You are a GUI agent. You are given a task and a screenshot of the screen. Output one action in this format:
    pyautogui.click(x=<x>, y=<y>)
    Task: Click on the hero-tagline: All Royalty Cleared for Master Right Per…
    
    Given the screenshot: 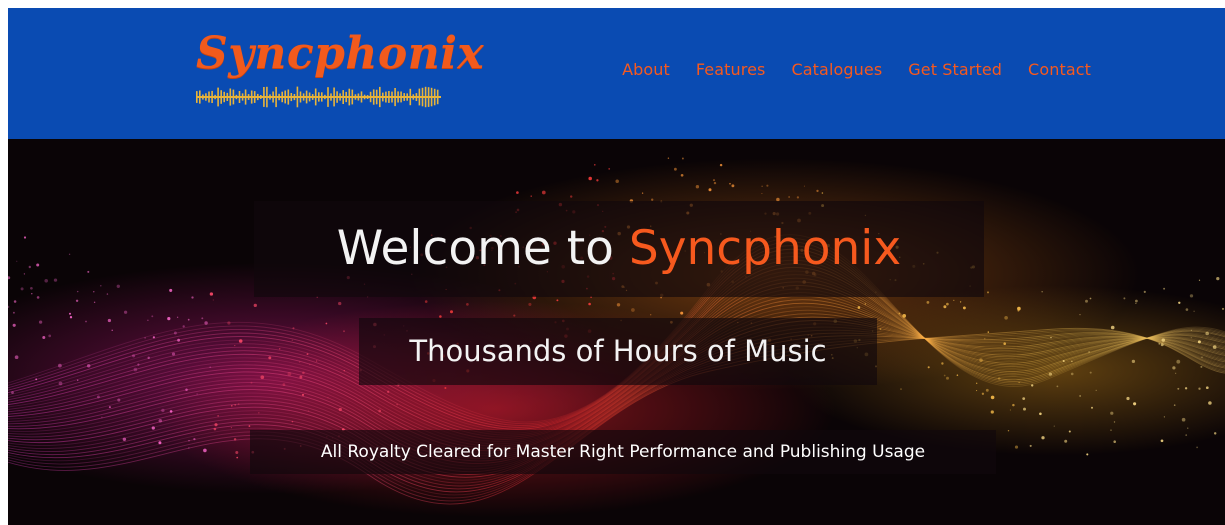 What is the action you would take?
    pyautogui.click(x=623, y=452)
    